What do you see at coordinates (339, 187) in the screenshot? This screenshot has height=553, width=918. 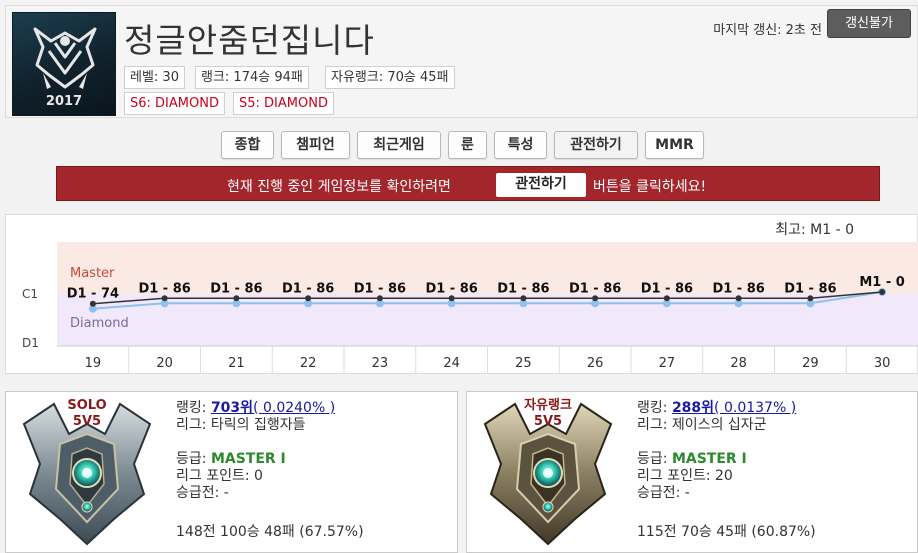 I see `banner-text-before: 현재 진행 중인 게임정보를 확인하려면` at bounding box center [339, 187].